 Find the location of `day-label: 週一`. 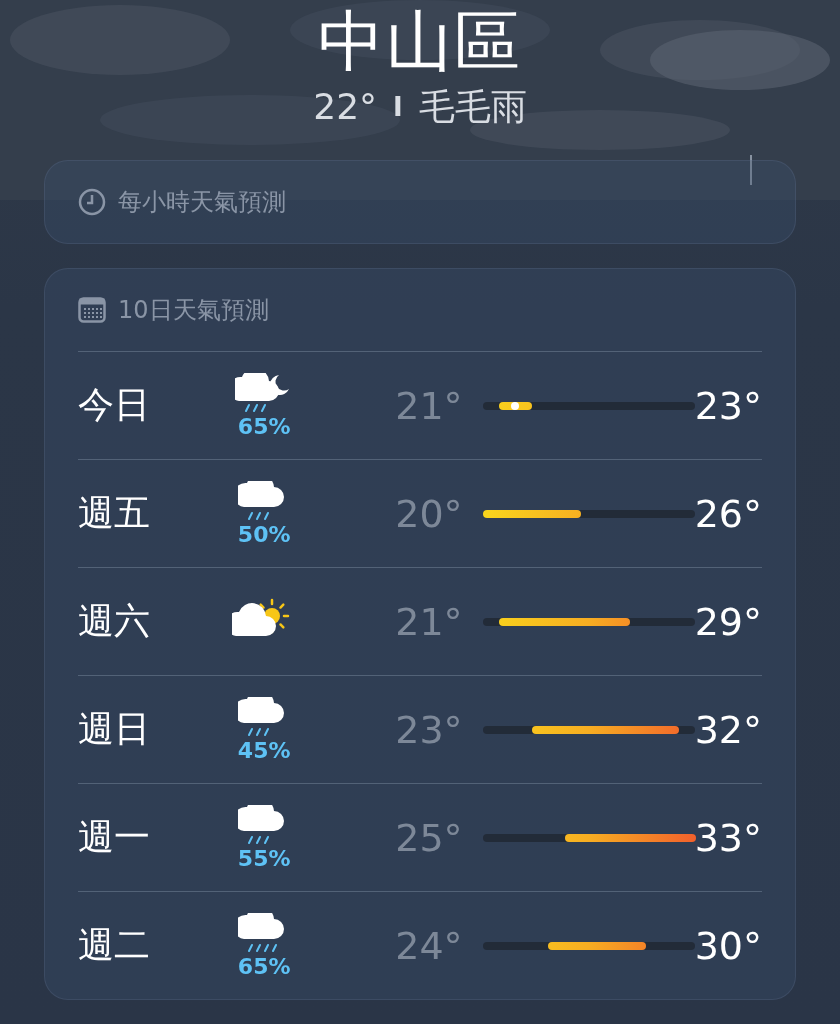

day-label: 週一 is located at coordinates (114, 837).